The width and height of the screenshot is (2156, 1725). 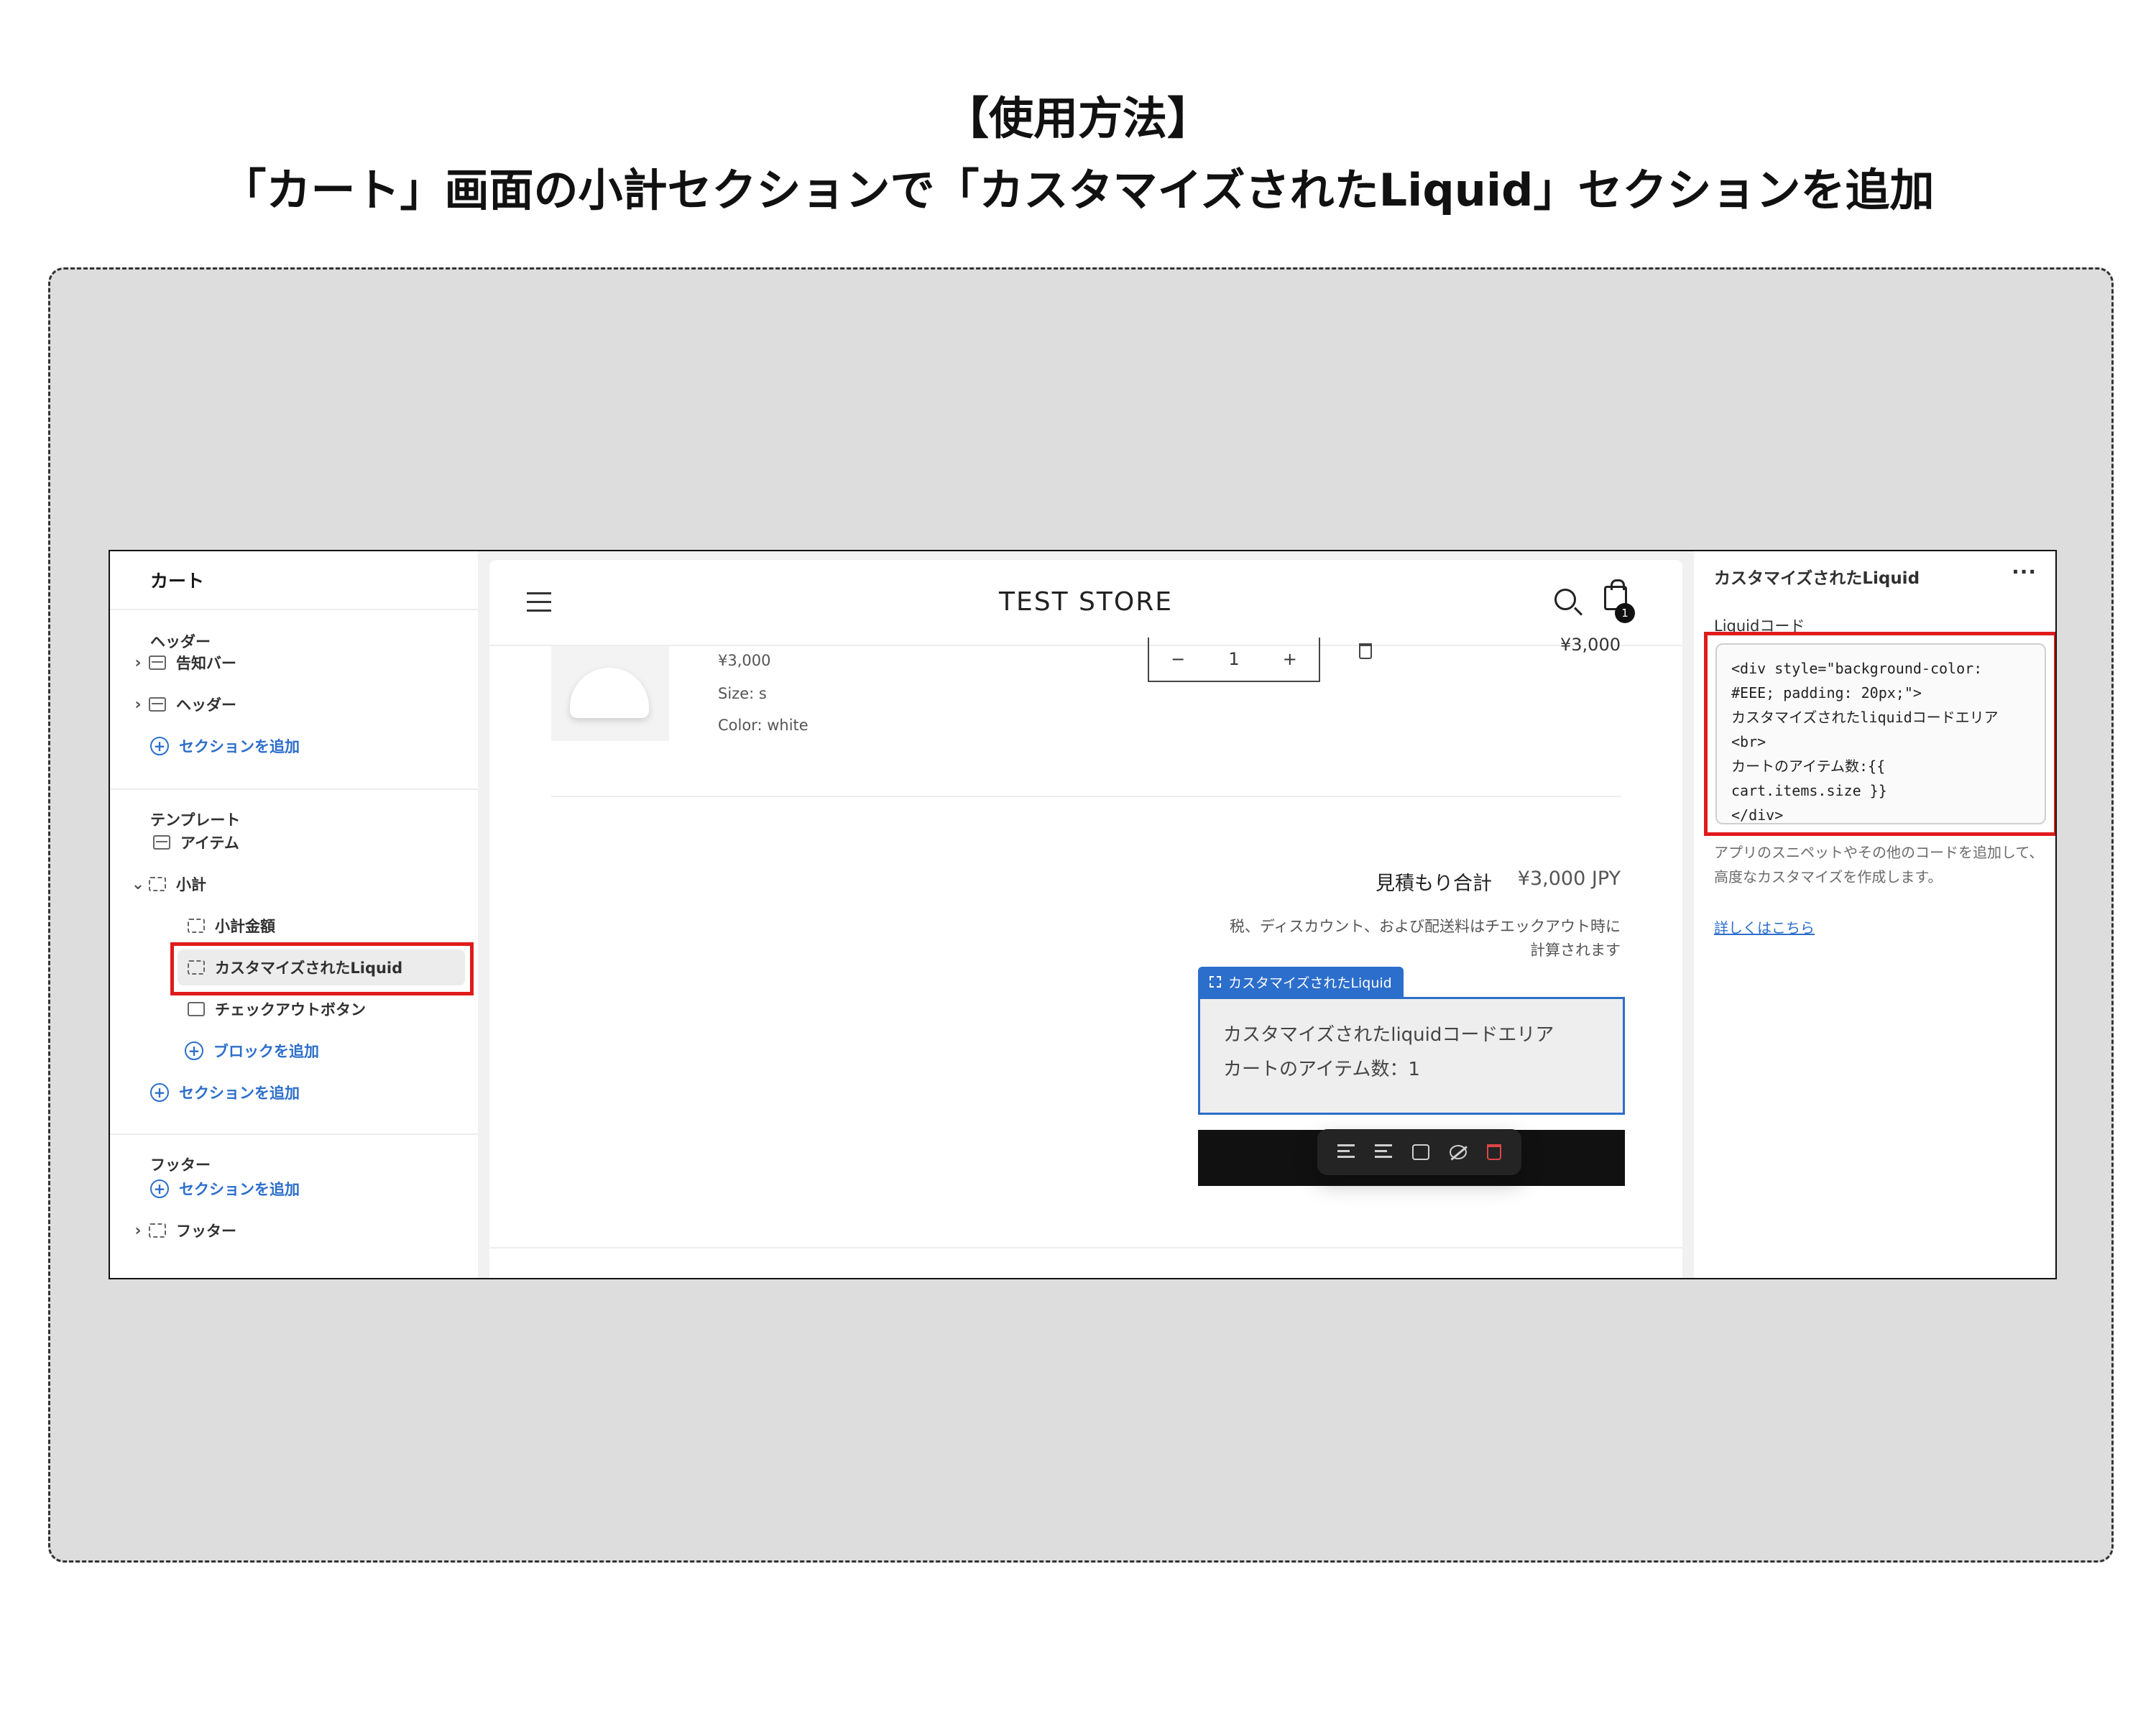 I want to click on quantity-value: 1, so click(x=1233, y=659).